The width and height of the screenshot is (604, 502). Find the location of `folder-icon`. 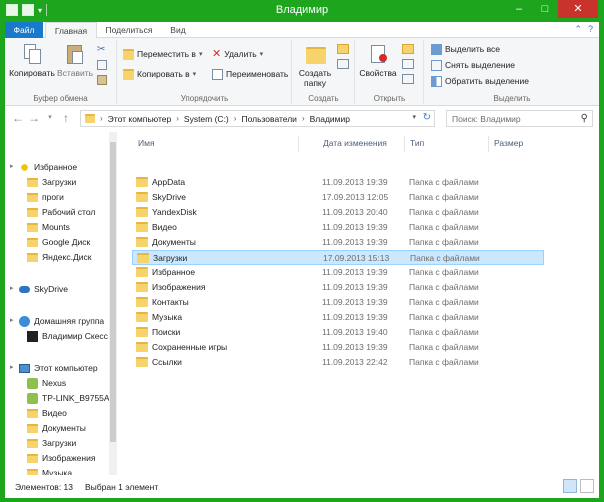

folder-icon is located at coordinates (142, 242).